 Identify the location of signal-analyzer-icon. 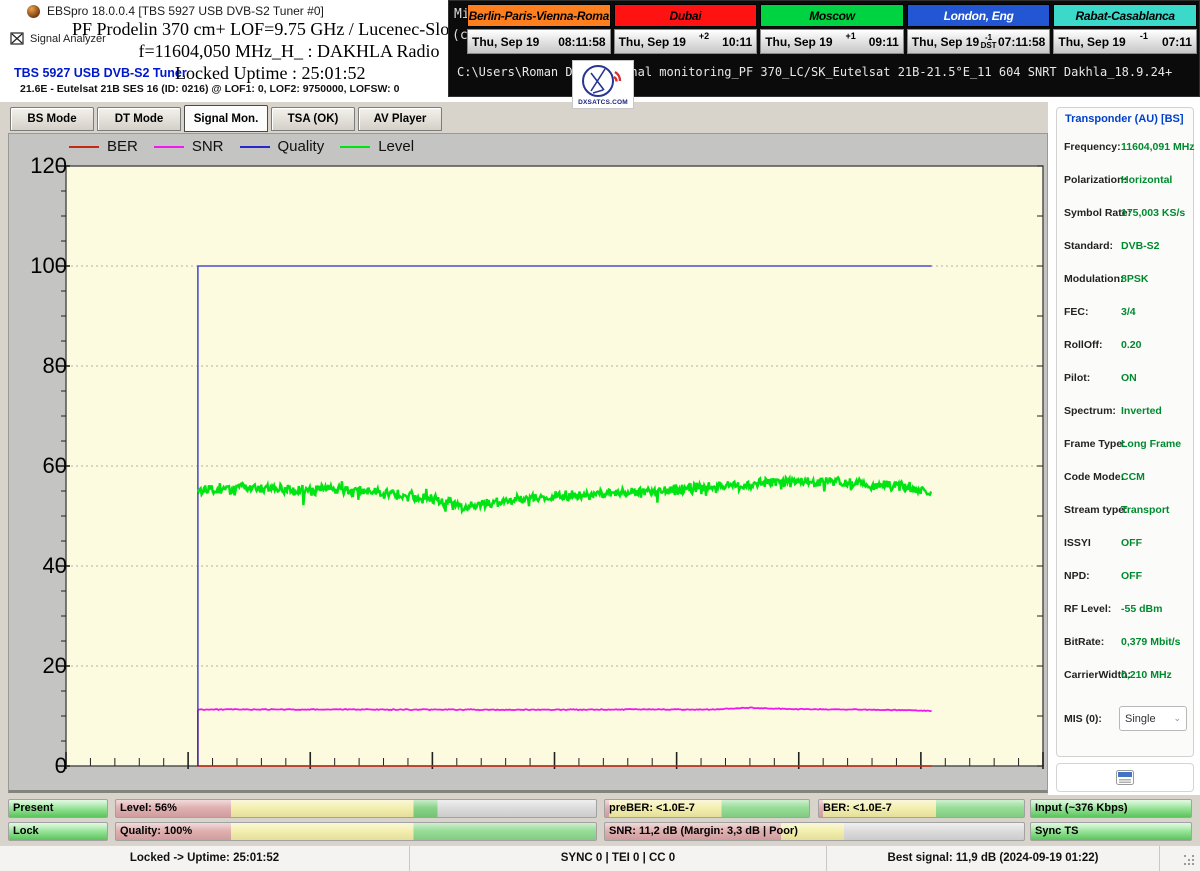
(17, 38).